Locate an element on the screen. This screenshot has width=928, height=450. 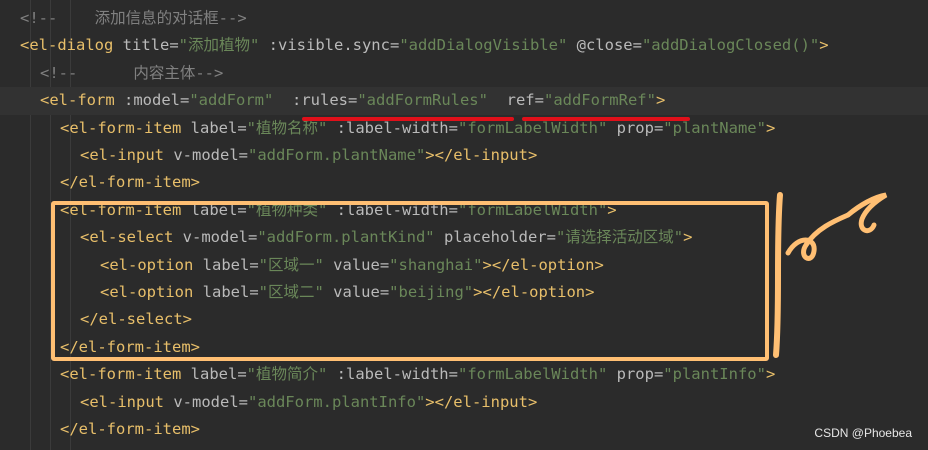
code-line: </el-form-item> is located at coordinates (464, 429).